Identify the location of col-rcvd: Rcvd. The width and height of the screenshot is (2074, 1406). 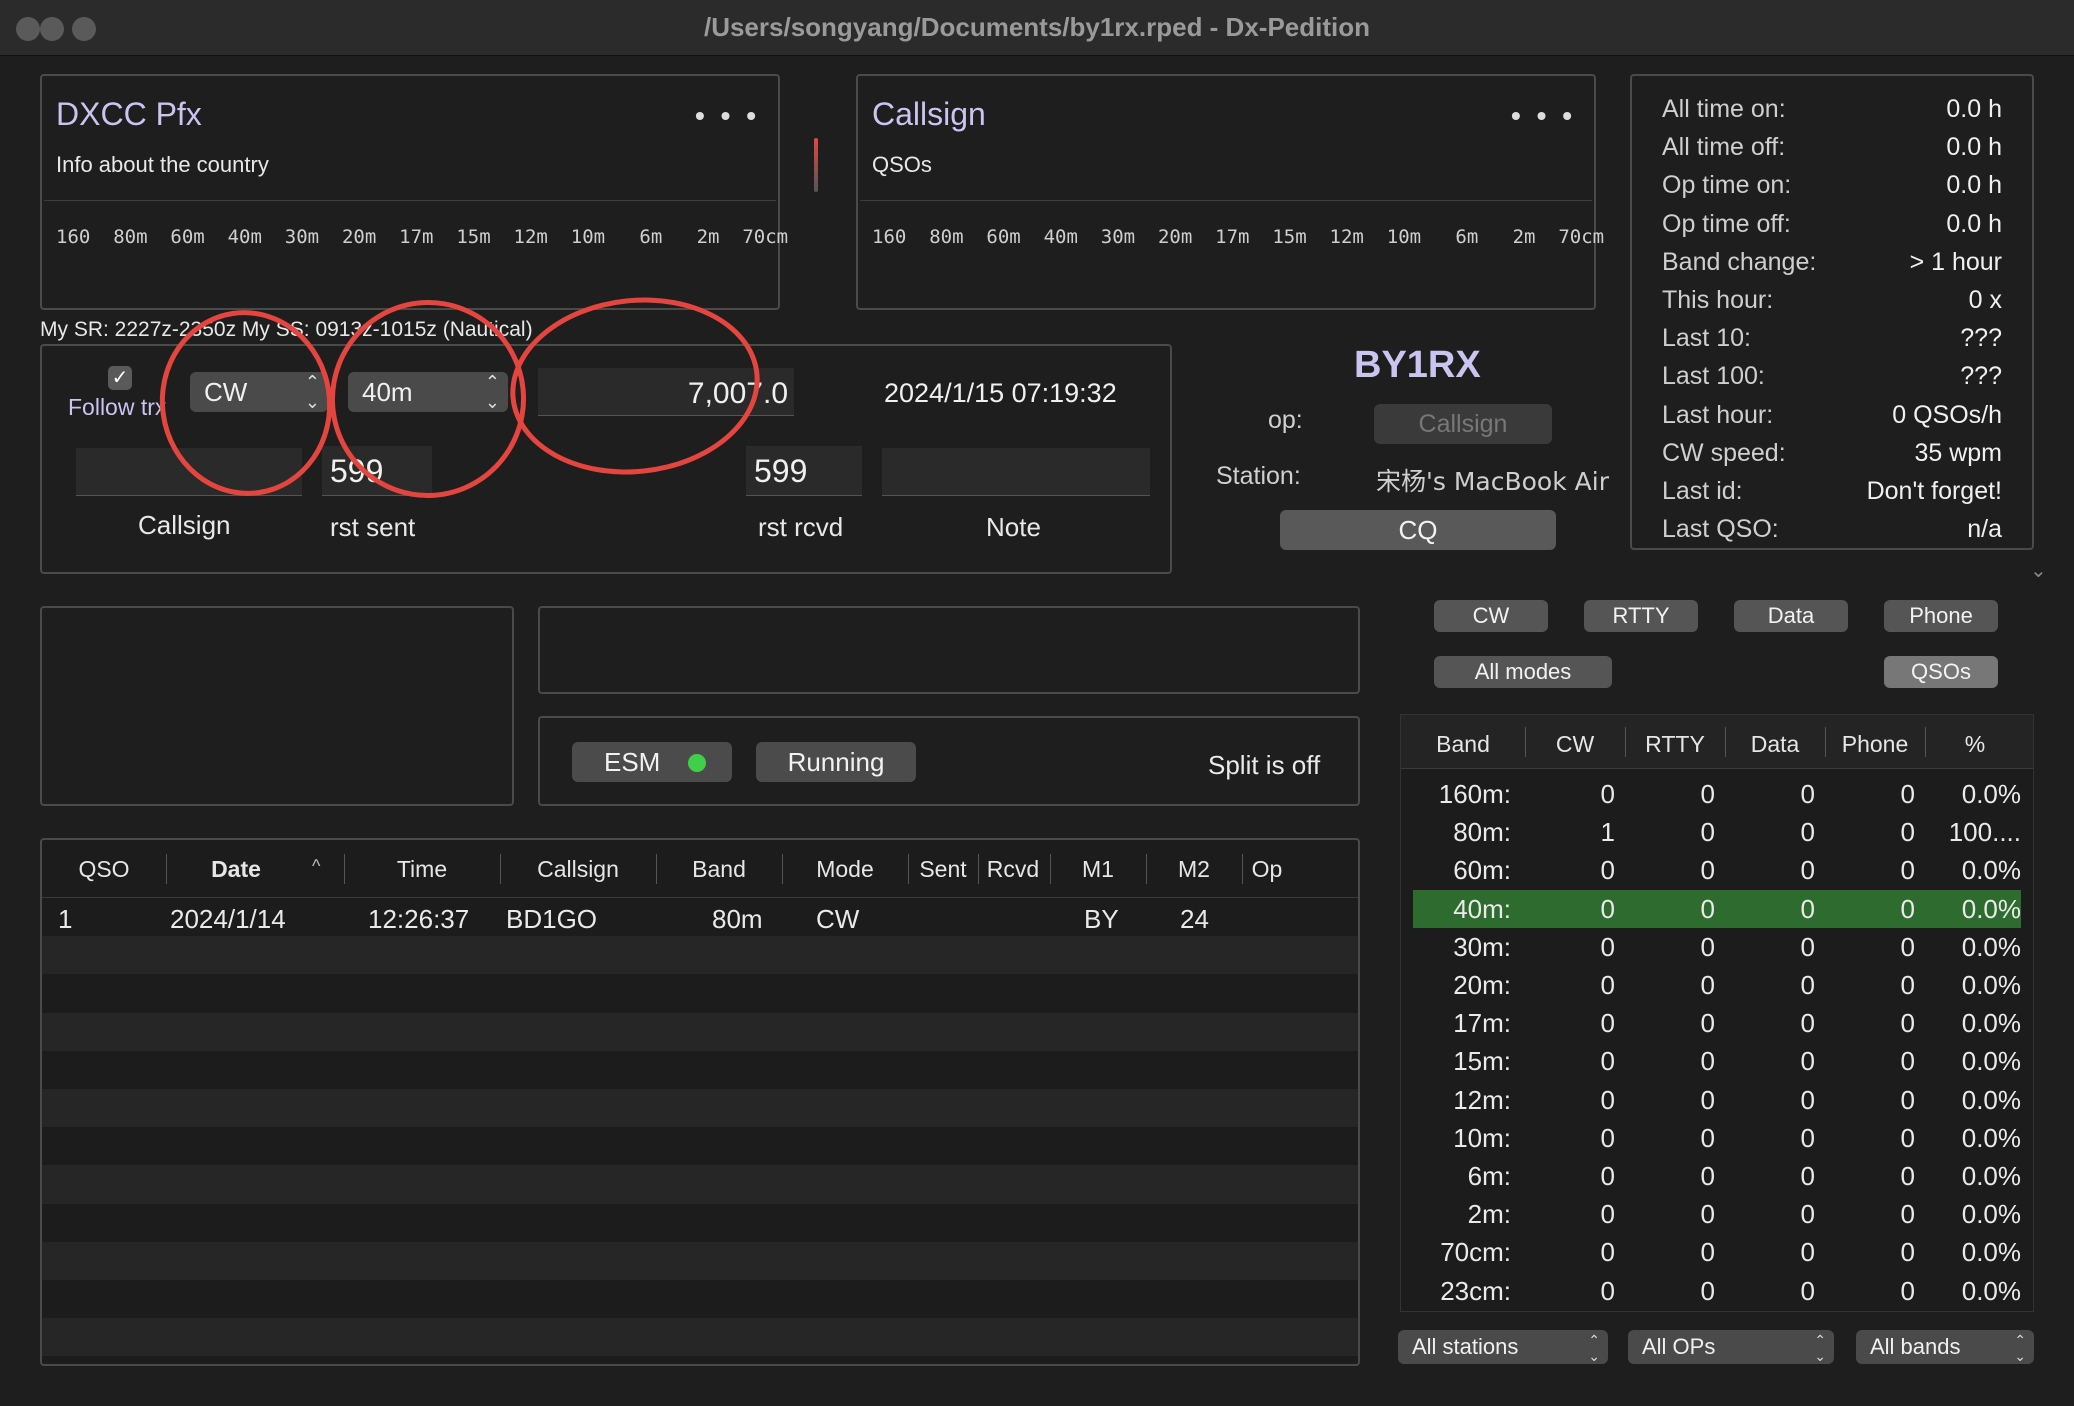
(1013, 869).